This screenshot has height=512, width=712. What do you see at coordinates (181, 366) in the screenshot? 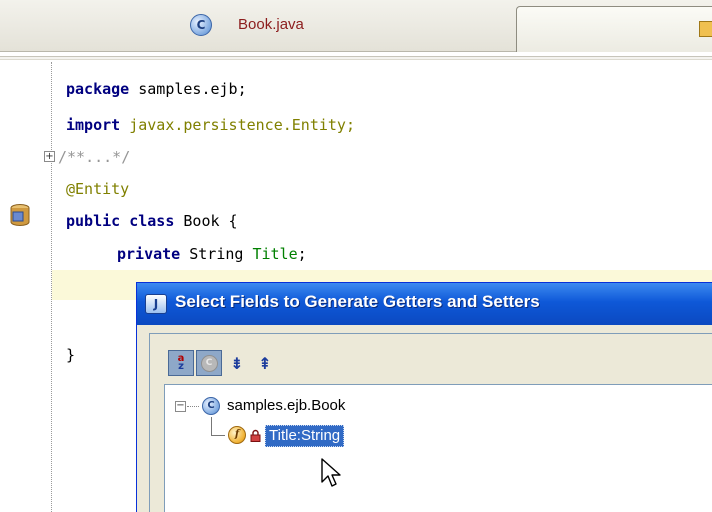
I see `sort-alpha-icon-z: z` at bounding box center [181, 366].